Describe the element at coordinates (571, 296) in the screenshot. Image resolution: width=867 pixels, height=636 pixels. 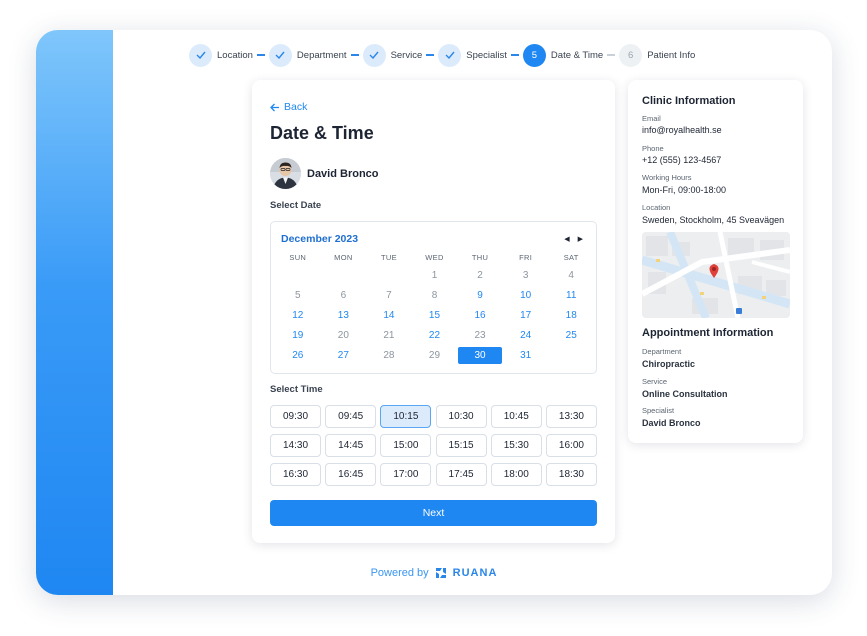
I see `calendar-day: 11` at that location.